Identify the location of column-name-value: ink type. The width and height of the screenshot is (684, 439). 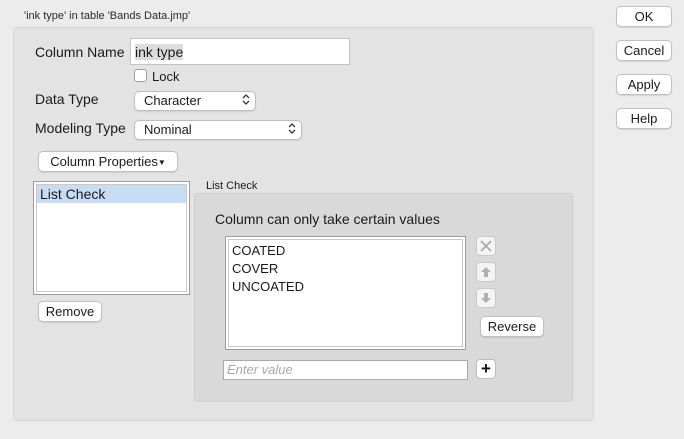
(159, 52).